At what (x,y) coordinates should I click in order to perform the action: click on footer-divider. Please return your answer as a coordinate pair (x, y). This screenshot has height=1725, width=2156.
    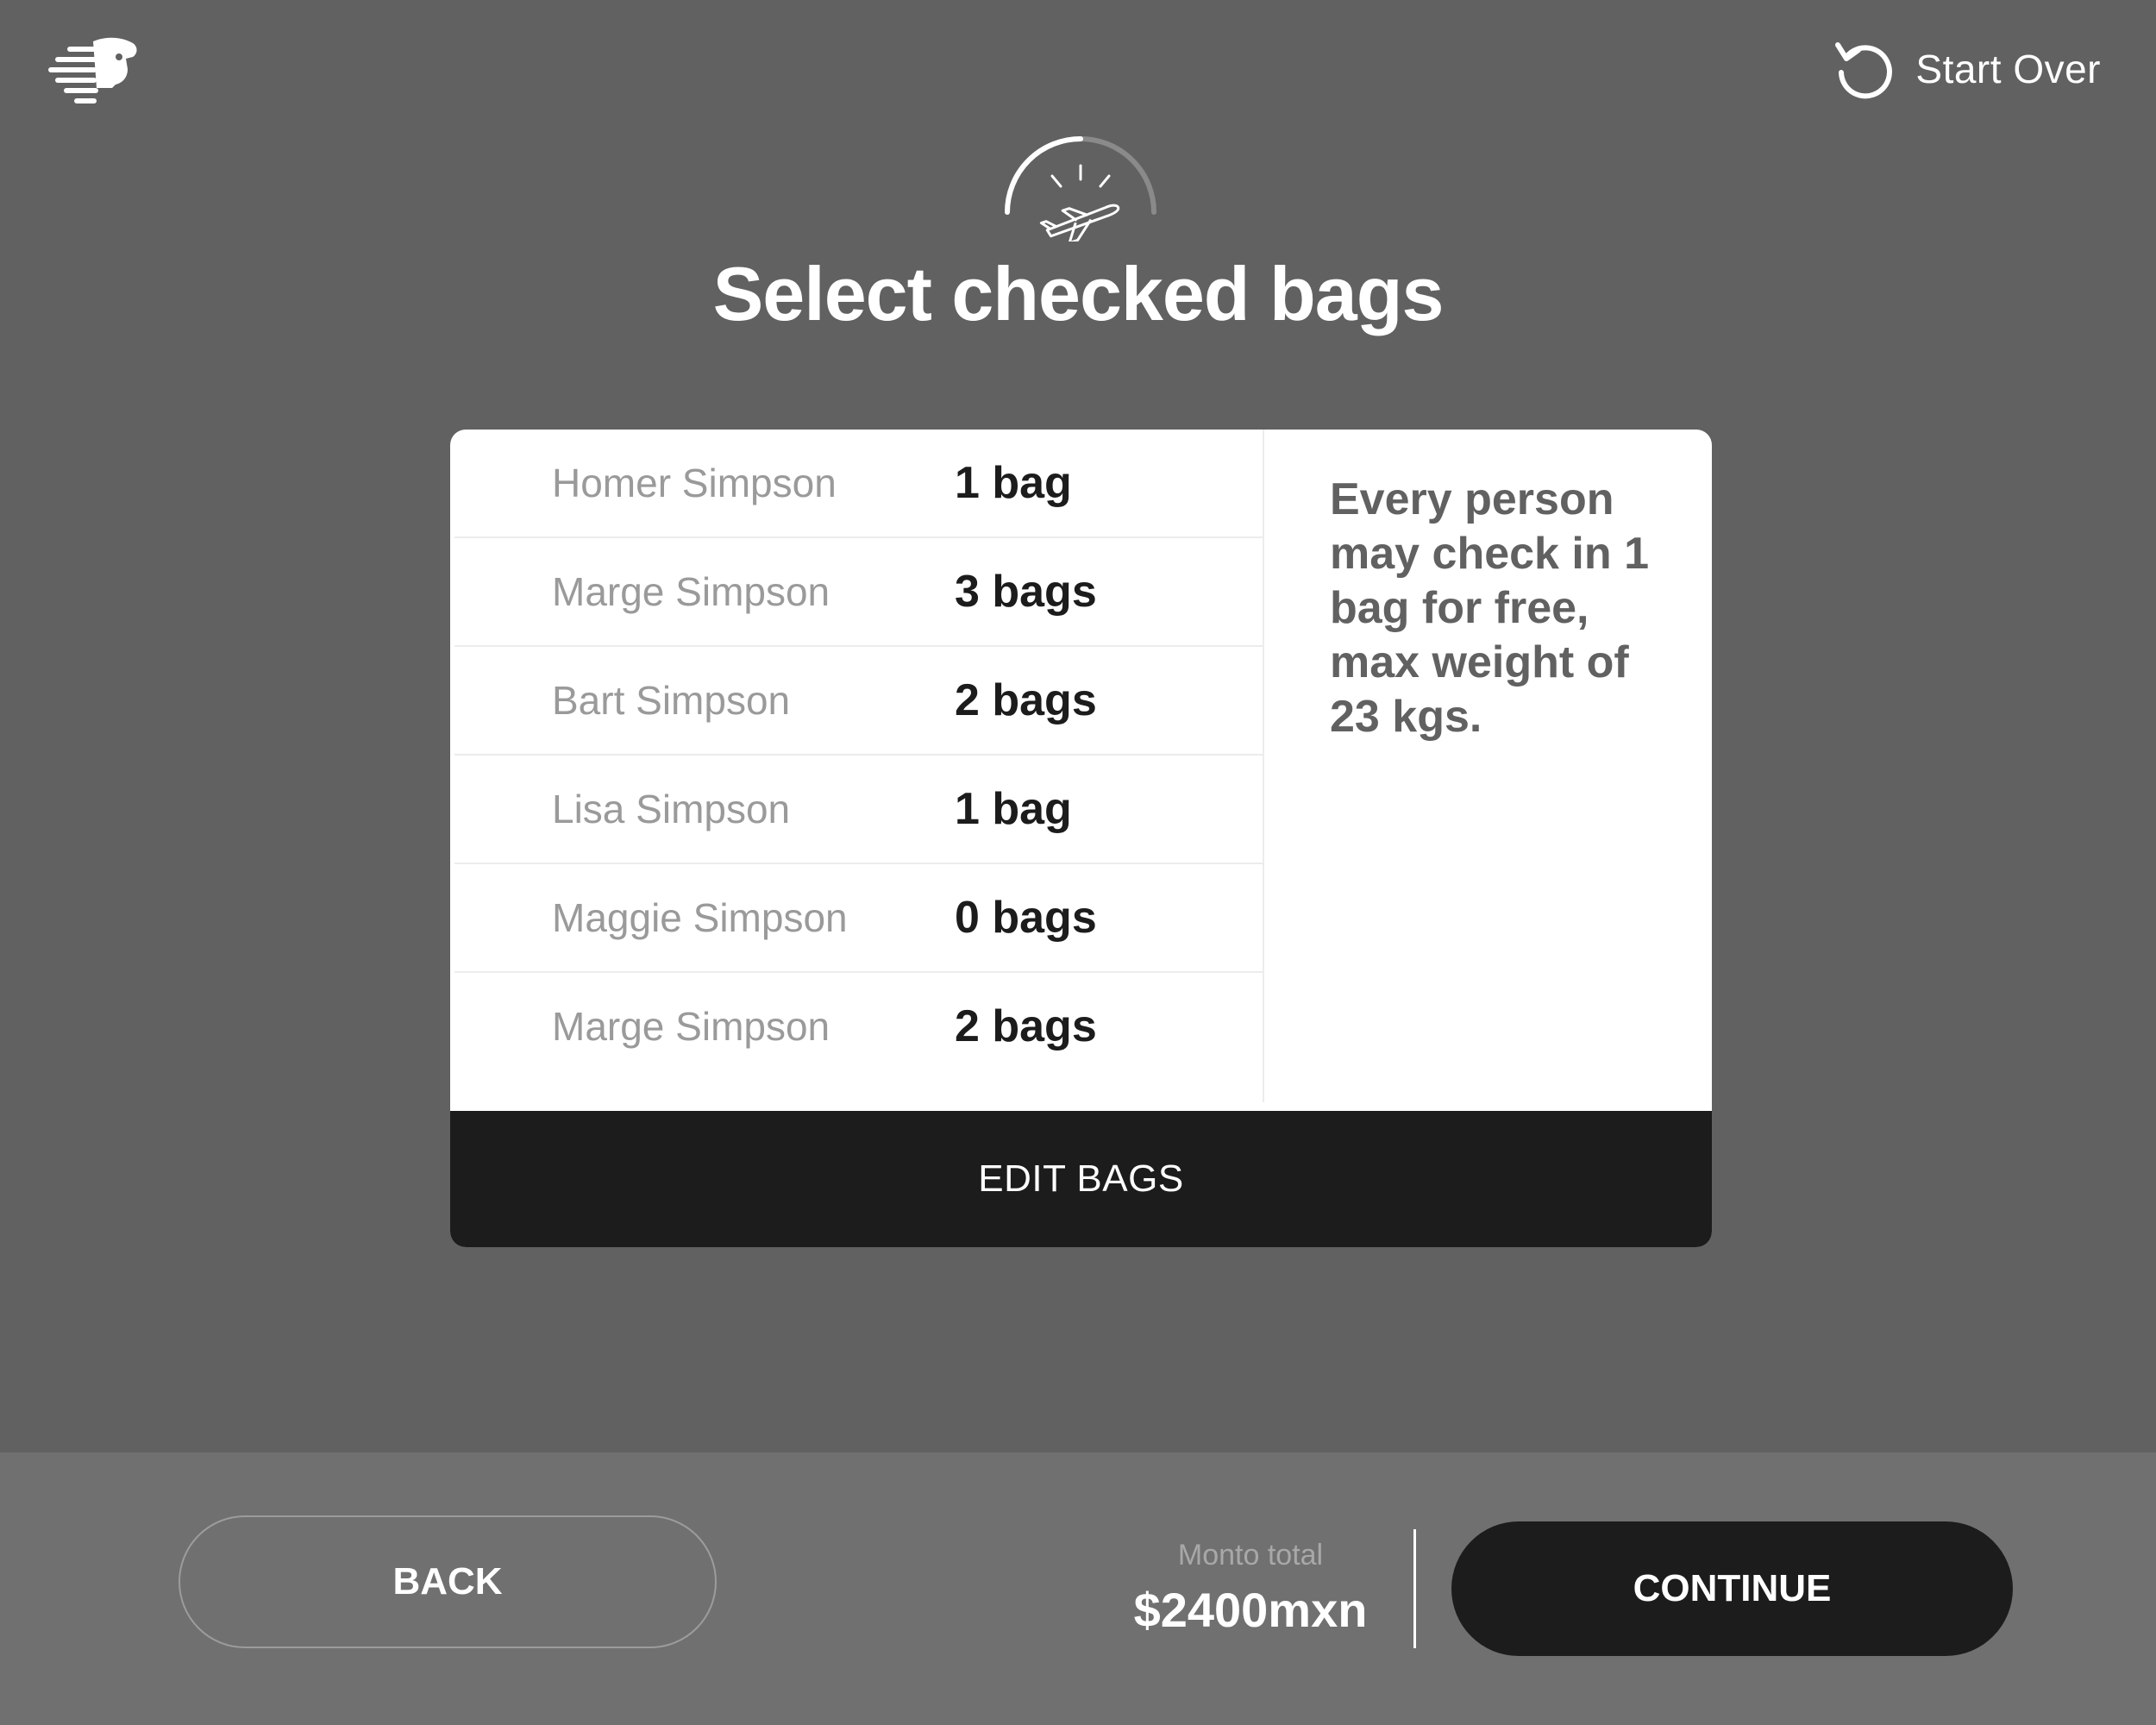
    Looking at the image, I should click on (1414, 1589).